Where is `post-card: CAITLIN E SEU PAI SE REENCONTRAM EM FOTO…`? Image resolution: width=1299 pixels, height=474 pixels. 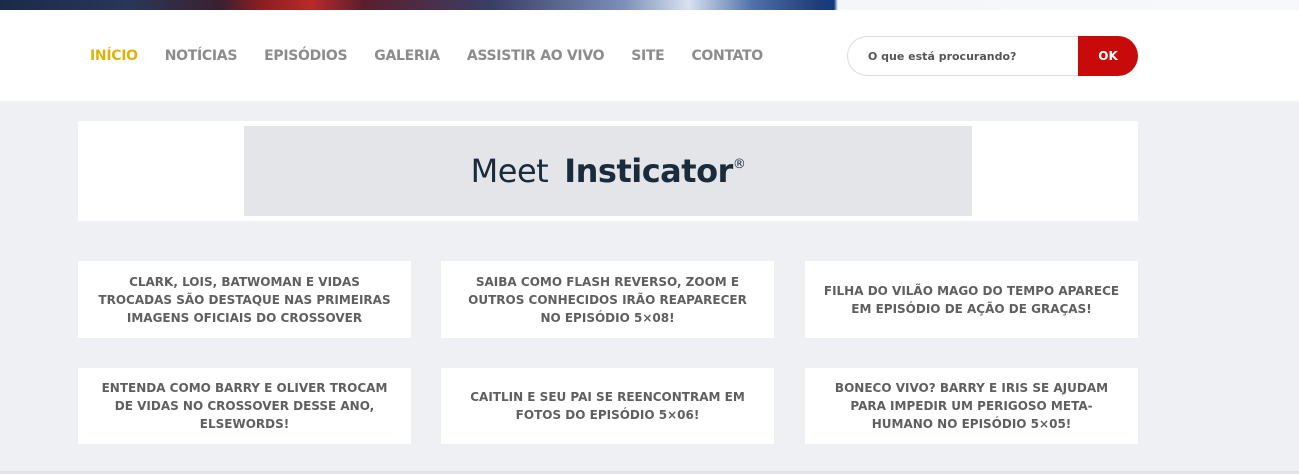 post-card: CAITLIN E SEU PAI SE REENCONTRAM EM FOTO… is located at coordinates (607, 406).